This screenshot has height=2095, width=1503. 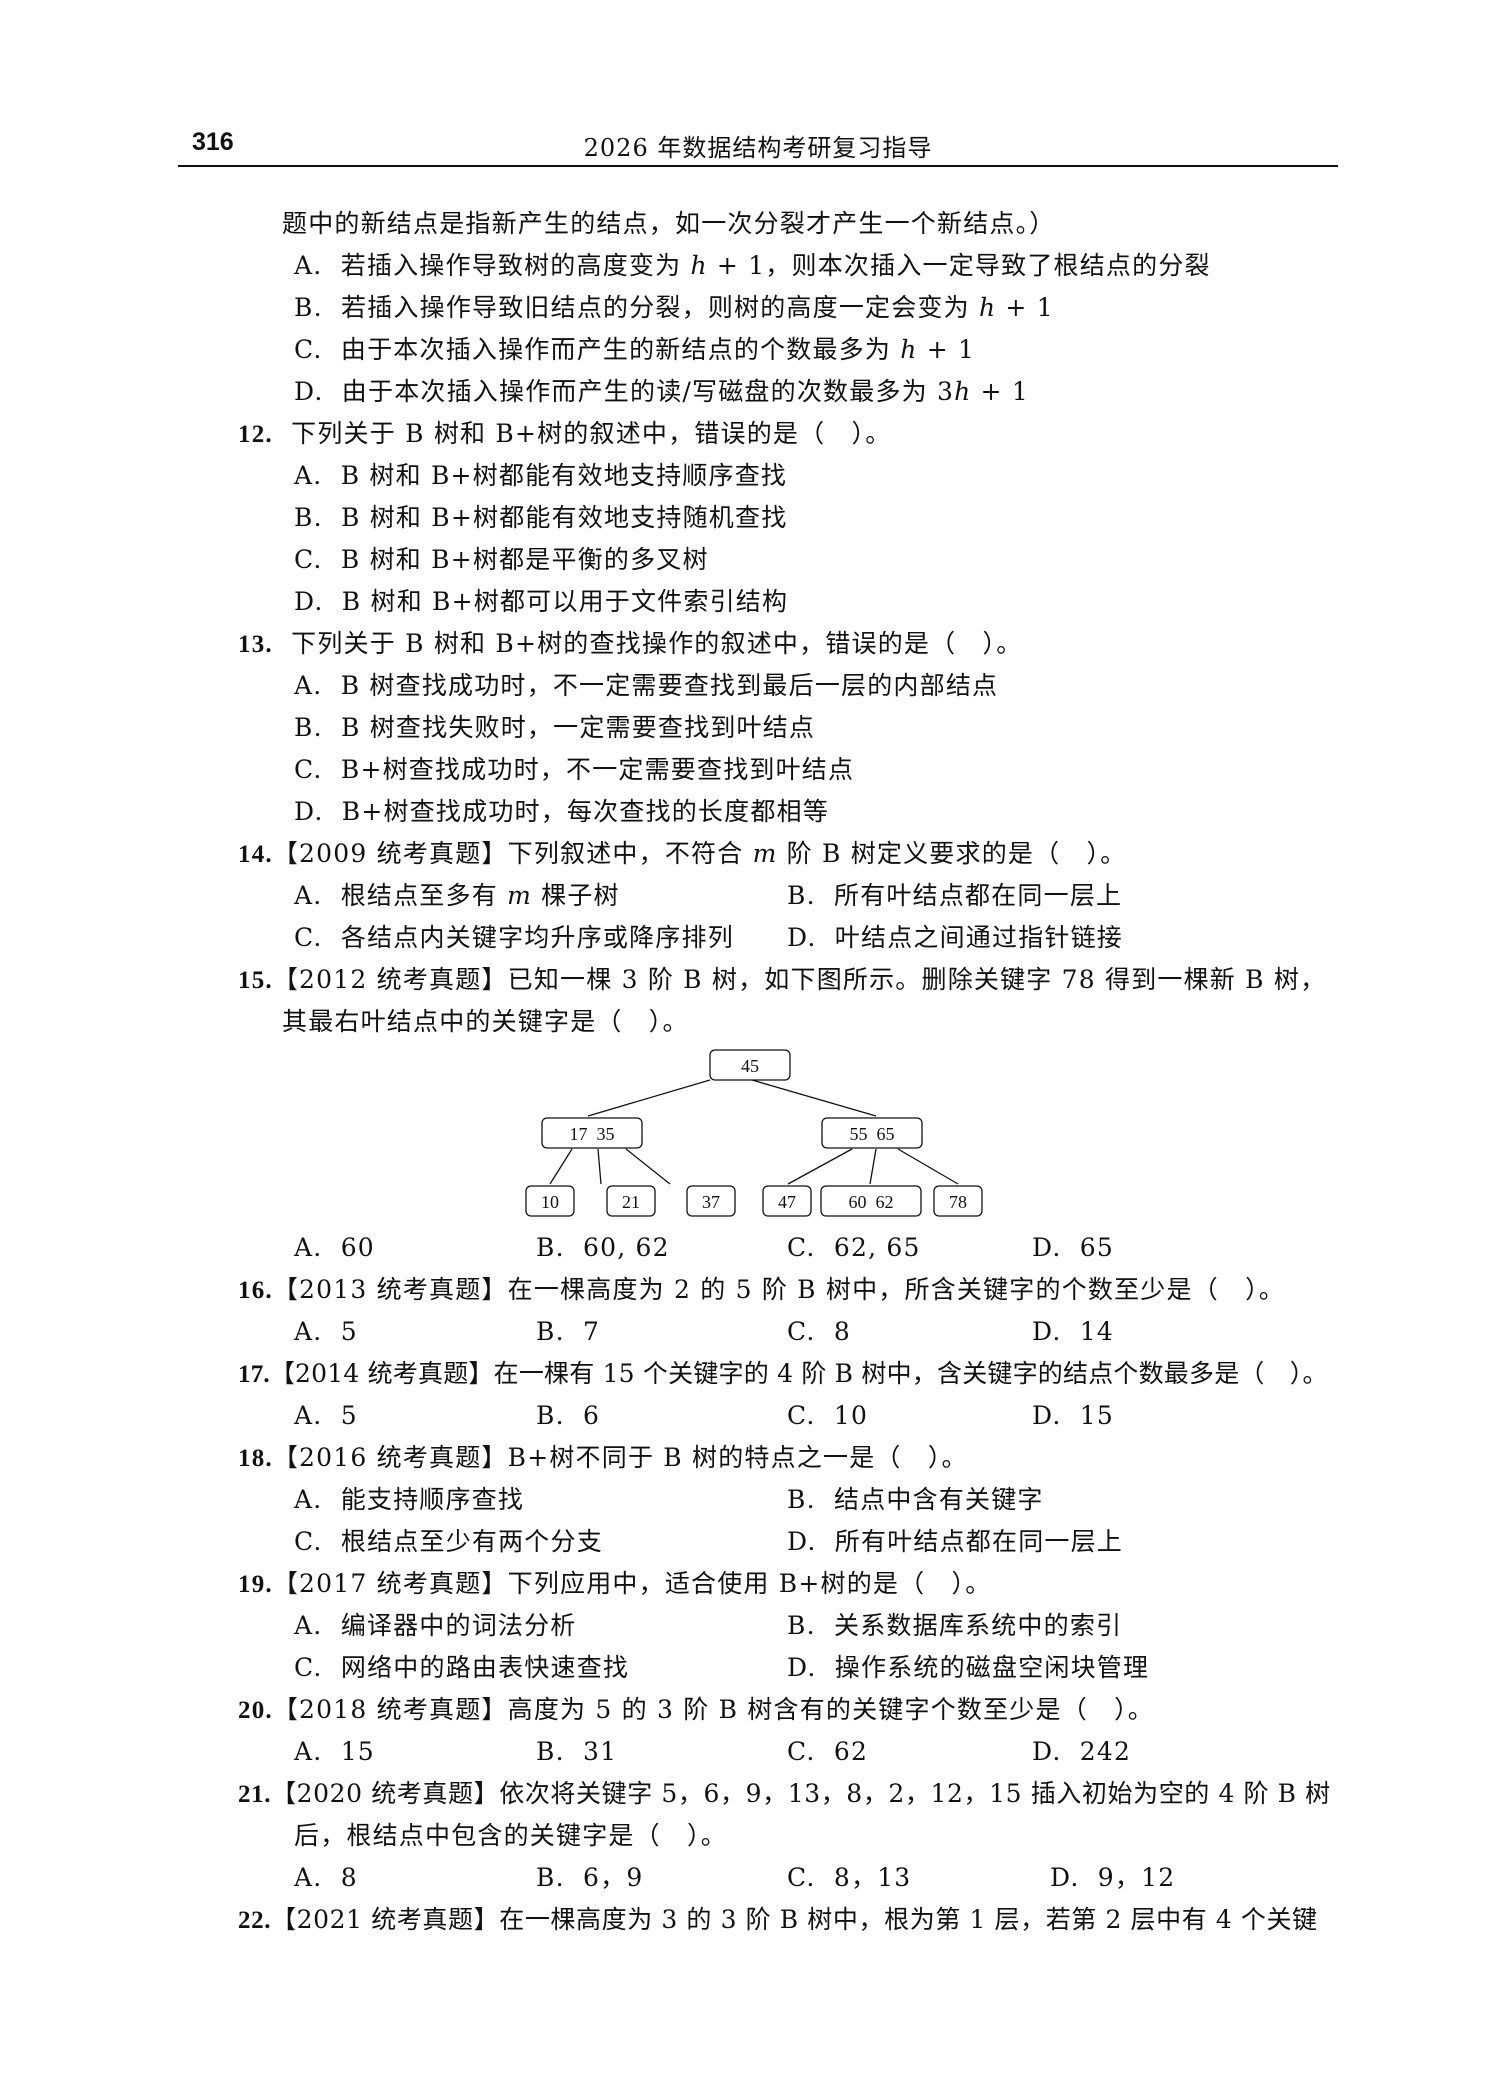 I want to click on q16-option-d: D. 14, so click(x=1073, y=1331).